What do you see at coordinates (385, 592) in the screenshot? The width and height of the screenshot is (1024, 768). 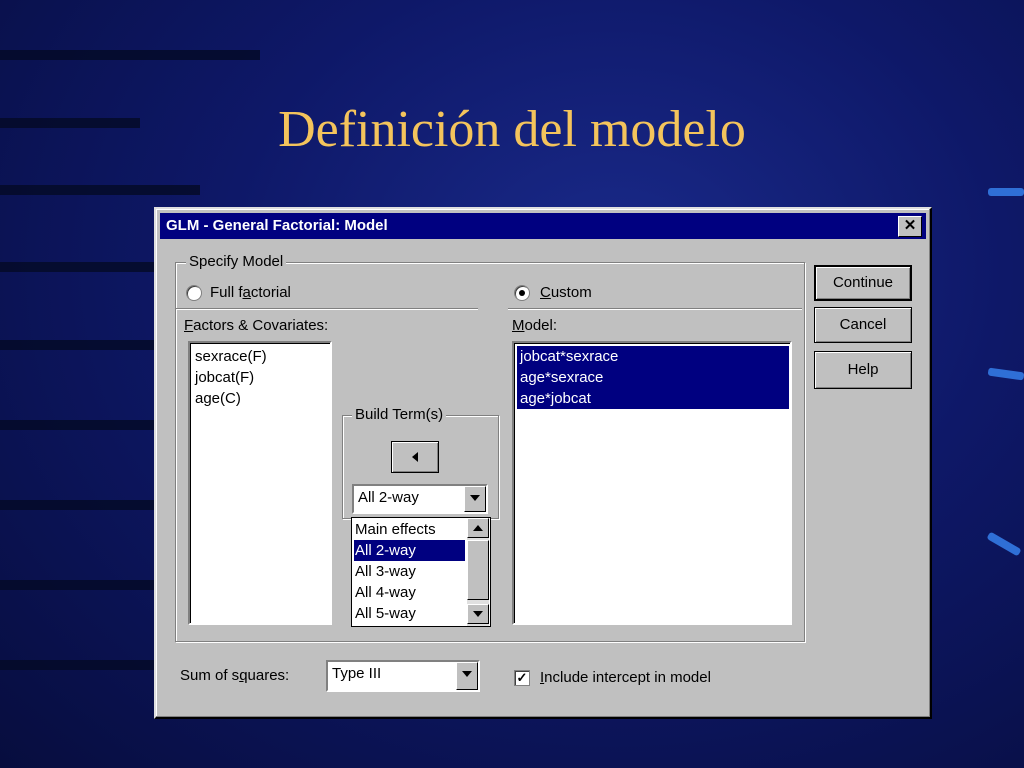 I see `option-item: All 4-way` at bounding box center [385, 592].